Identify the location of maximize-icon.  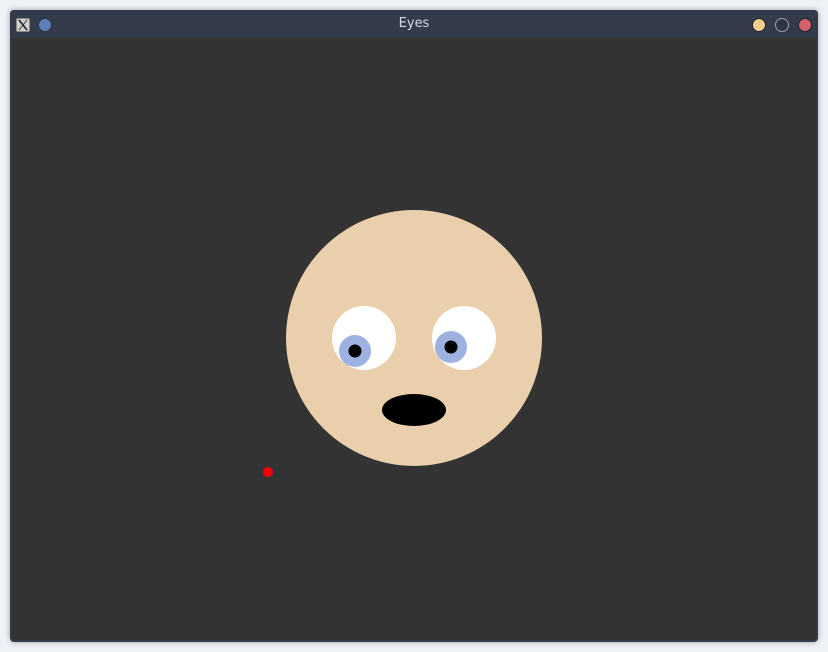
(782, 25).